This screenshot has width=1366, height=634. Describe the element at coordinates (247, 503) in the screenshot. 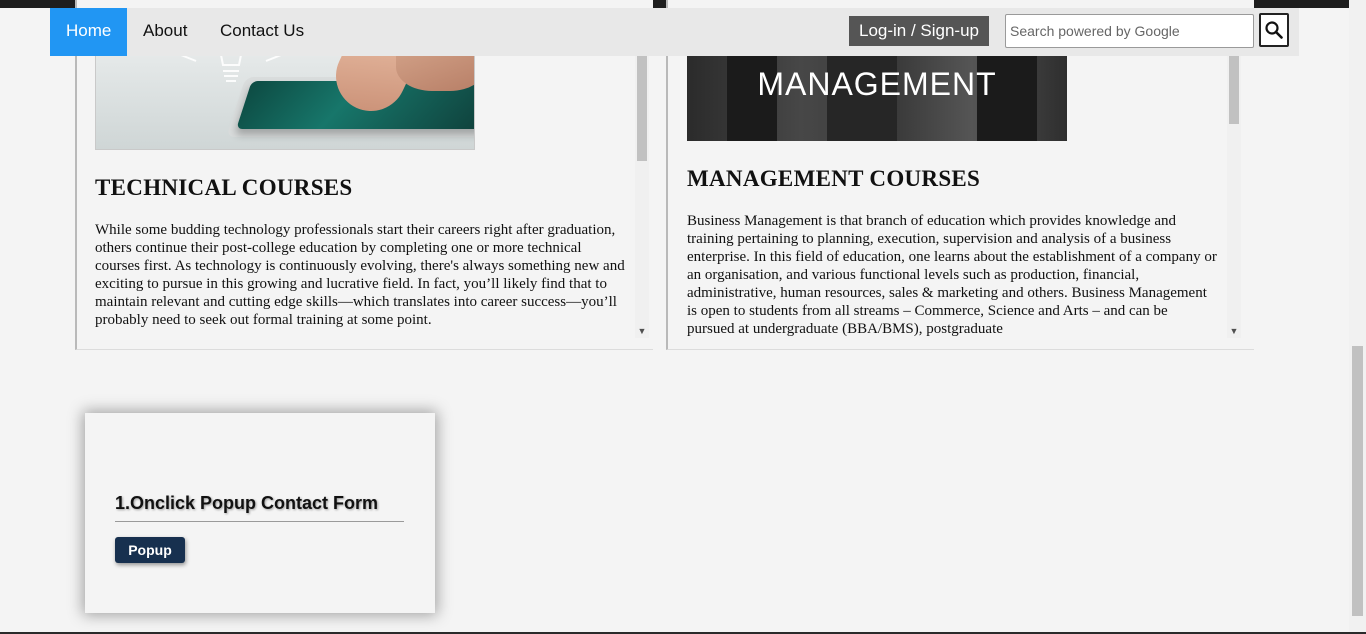

I see `popup-section-title: 1.Onclick Popup Contact Form` at that location.